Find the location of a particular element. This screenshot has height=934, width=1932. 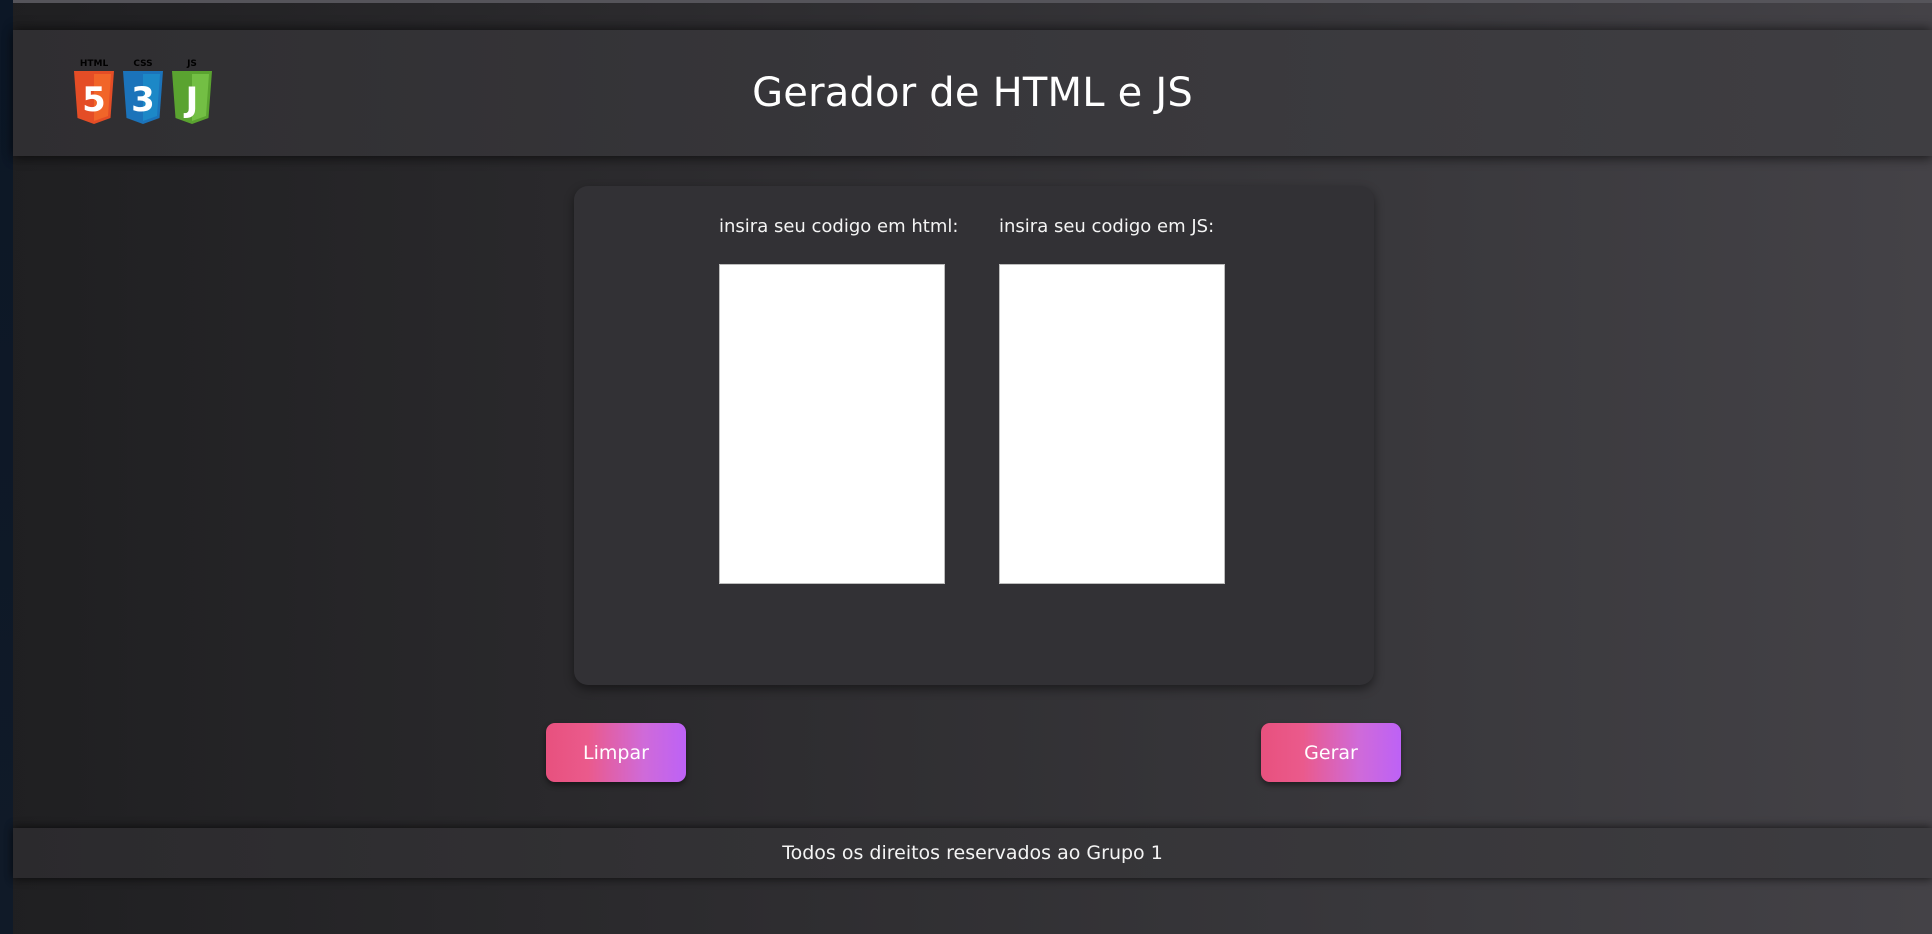

html-code-input is located at coordinates (832, 424).